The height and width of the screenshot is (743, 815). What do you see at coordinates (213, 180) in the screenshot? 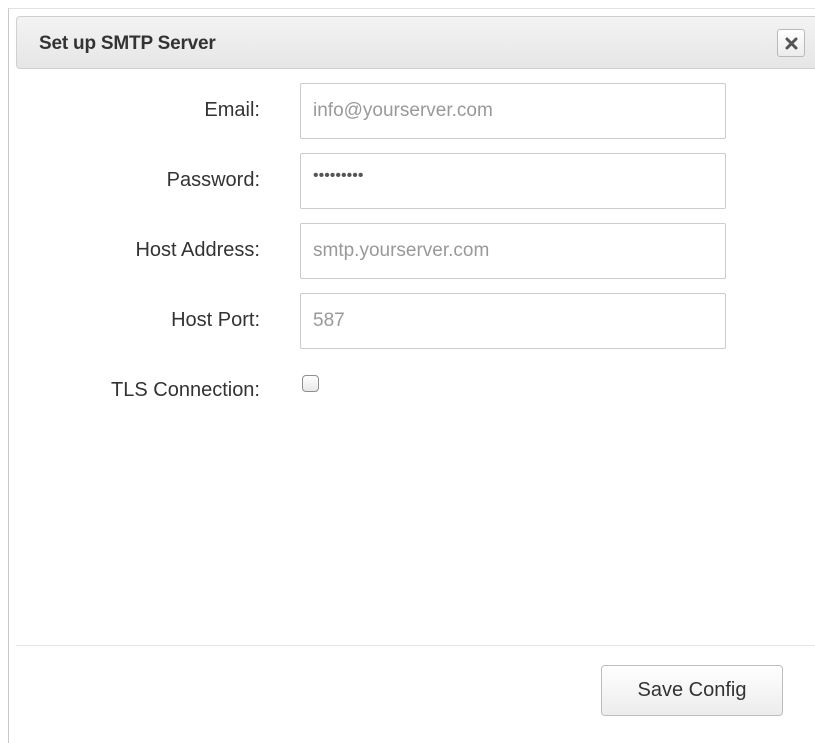
I see `password-label: Password:` at bounding box center [213, 180].